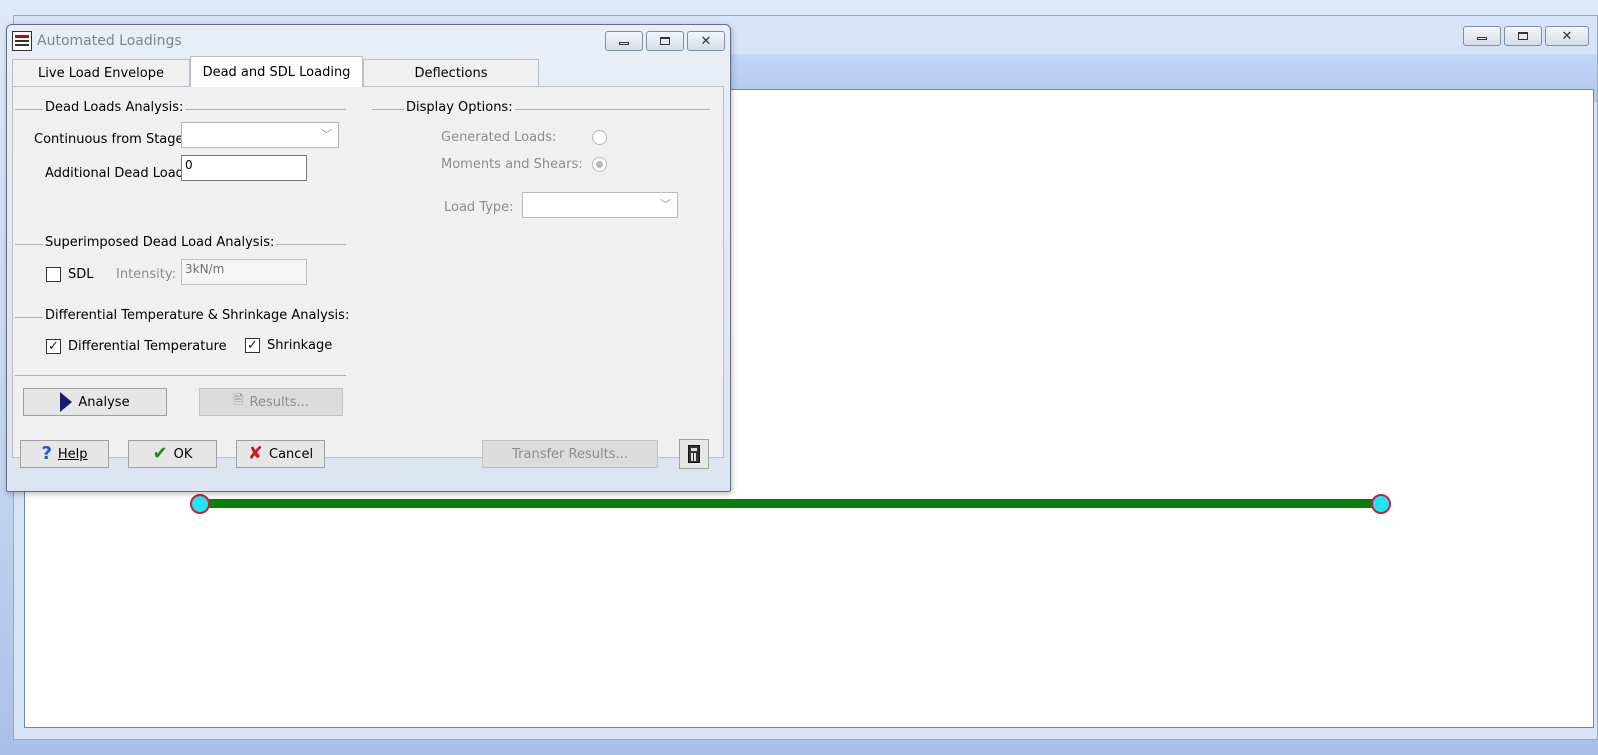 The height and width of the screenshot is (755, 1598). I want to click on cancel-x-icon: ✘, so click(255, 453).